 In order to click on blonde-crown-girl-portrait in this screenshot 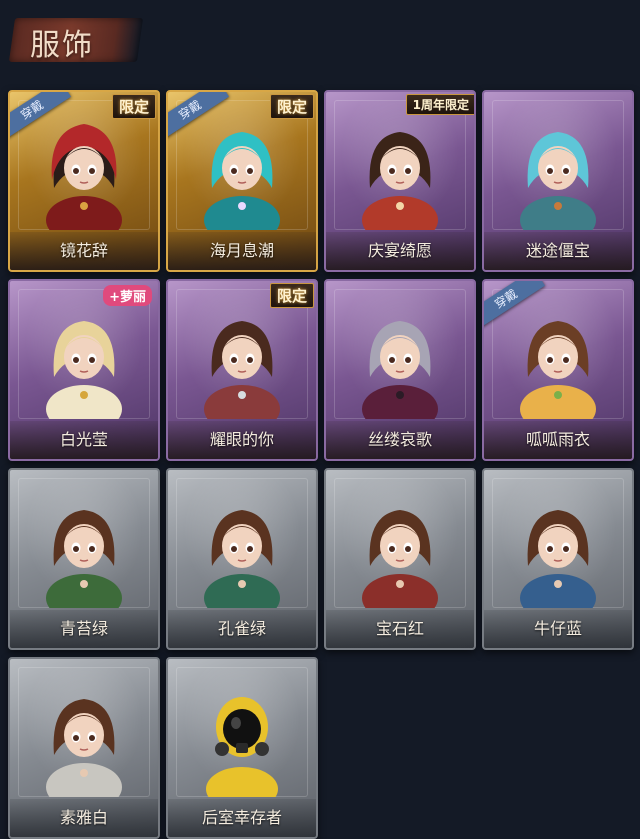, I will do `click(84, 366)`.